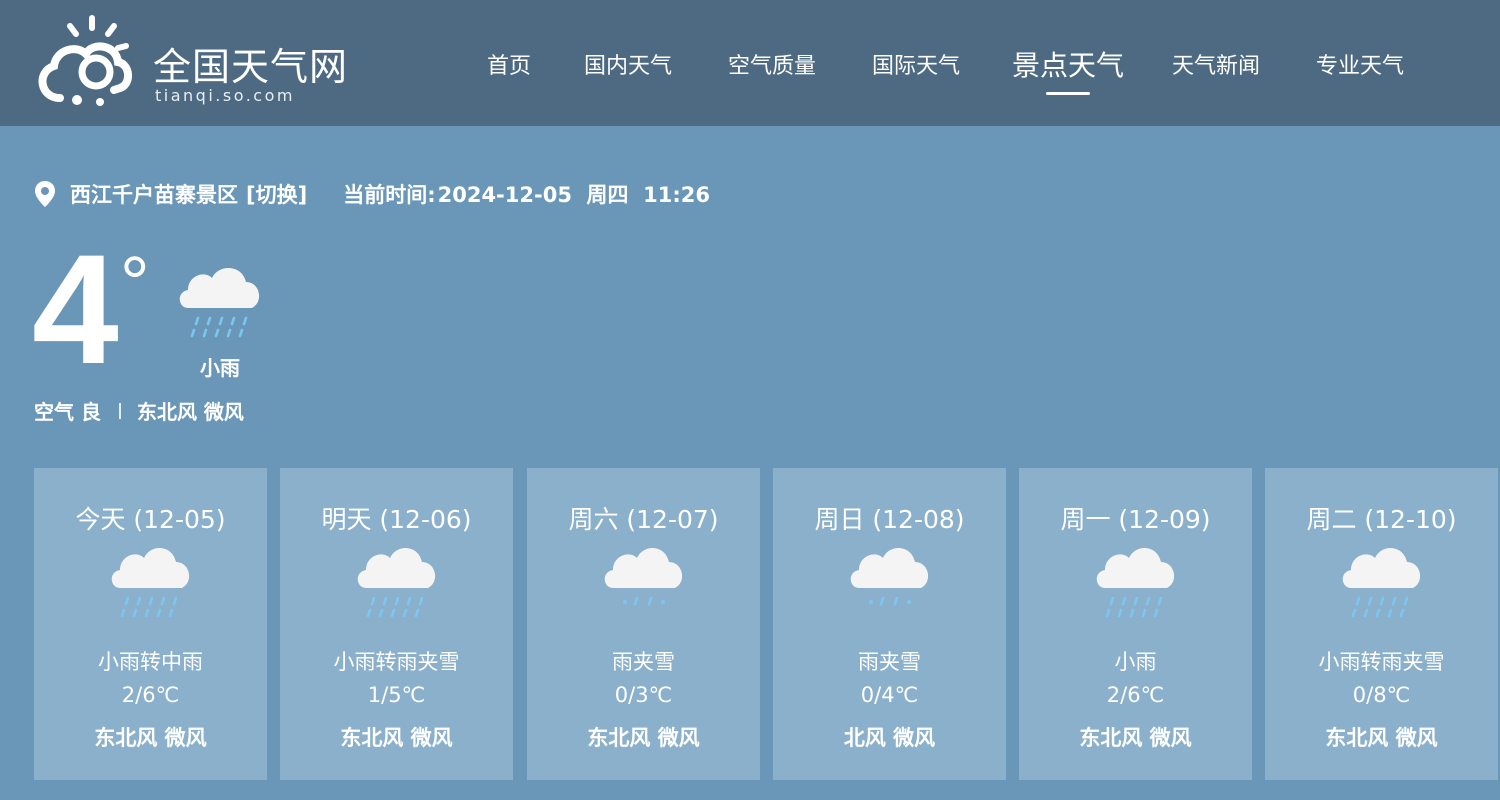  I want to click on location-bar: 西江千户苗寨景区 [切换] 当前时间: 2024-12-05 周四 11:26, so click(372, 194).